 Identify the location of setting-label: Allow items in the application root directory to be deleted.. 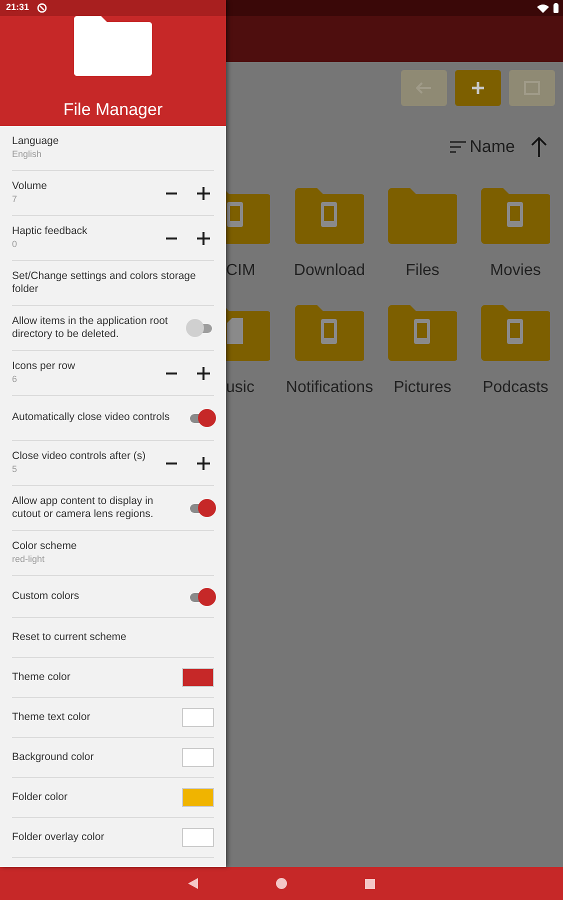
(90, 328).